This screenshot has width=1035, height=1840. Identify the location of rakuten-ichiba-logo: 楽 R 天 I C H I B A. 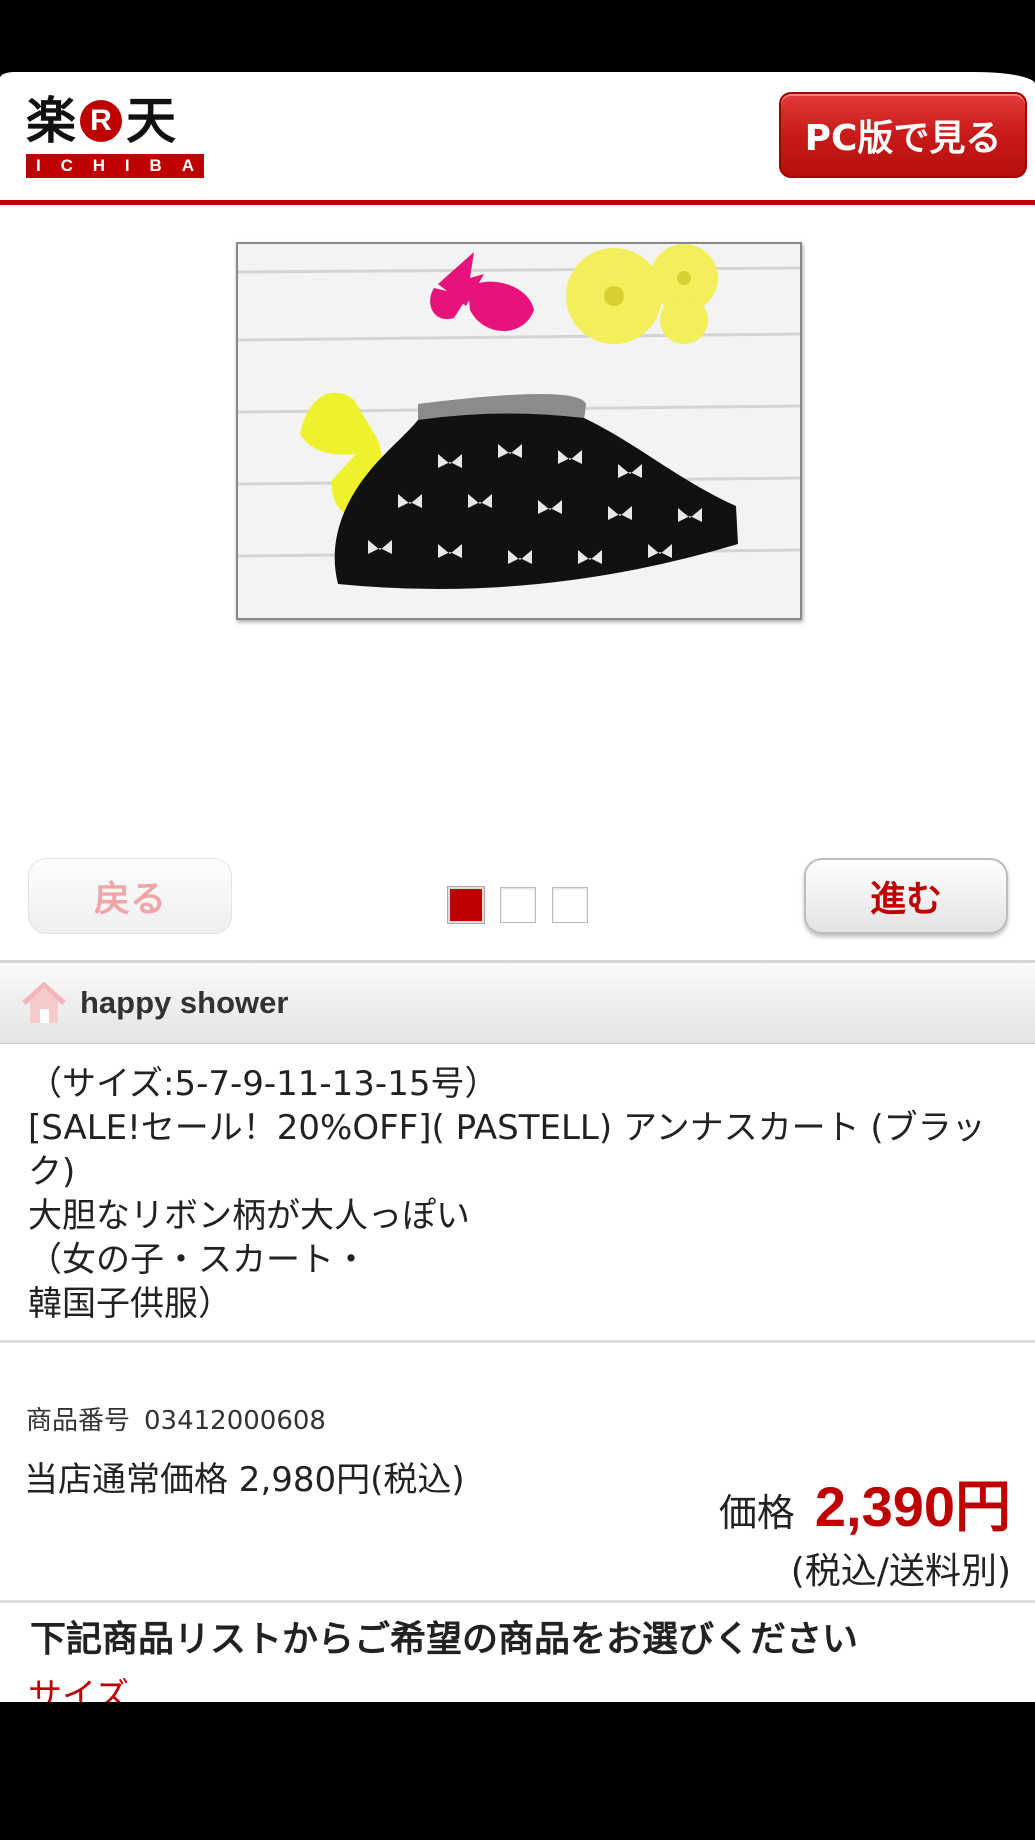
(115, 136).